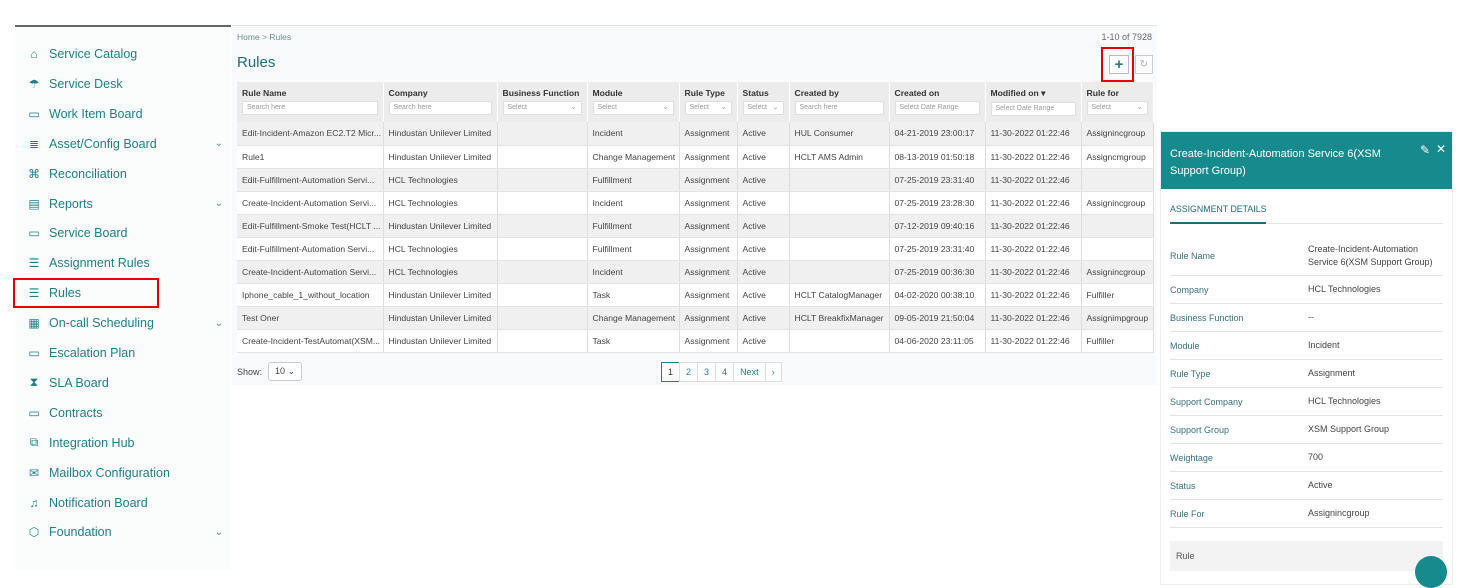 The height and width of the screenshot is (588, 1475). I want to click on bag-icon: ⌂, so click(34, 54).